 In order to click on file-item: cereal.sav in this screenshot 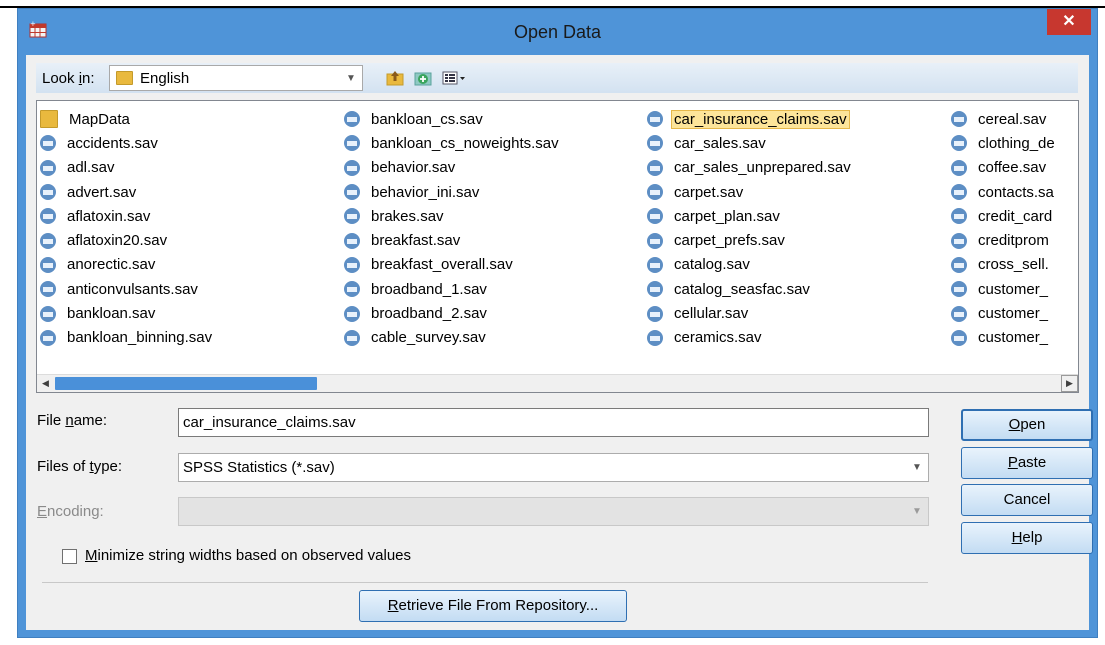, I will do `click(1004, 119)`.